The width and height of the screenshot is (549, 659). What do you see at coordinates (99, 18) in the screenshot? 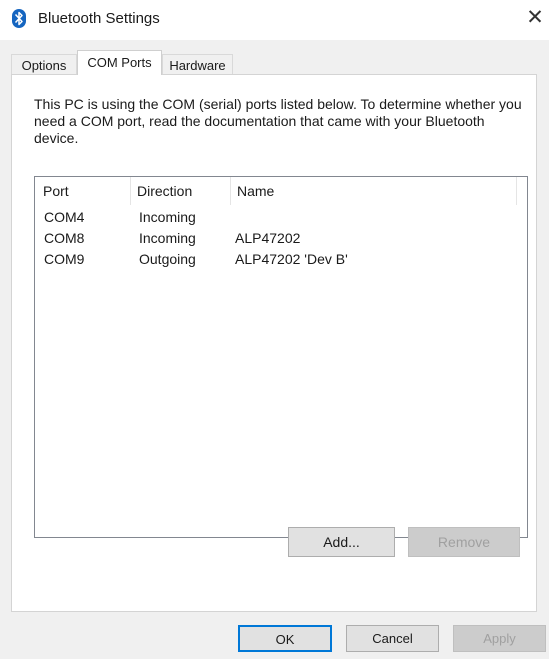
I see `window-title: Bluetooth Settings` at bounding box center [99, 18].